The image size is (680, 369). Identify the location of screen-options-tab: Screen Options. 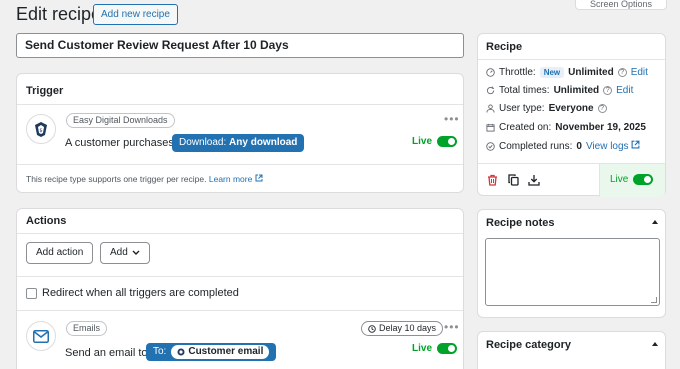
(621, 5).